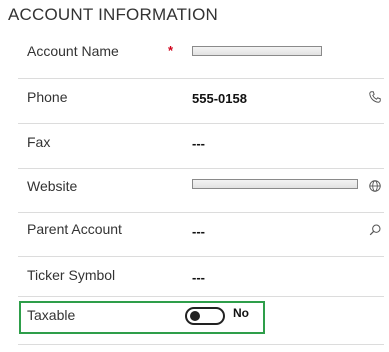  What do you see at coordinates (375, 230) in the screenshot?
I see `search-icon` at bounding box center [375, 230].